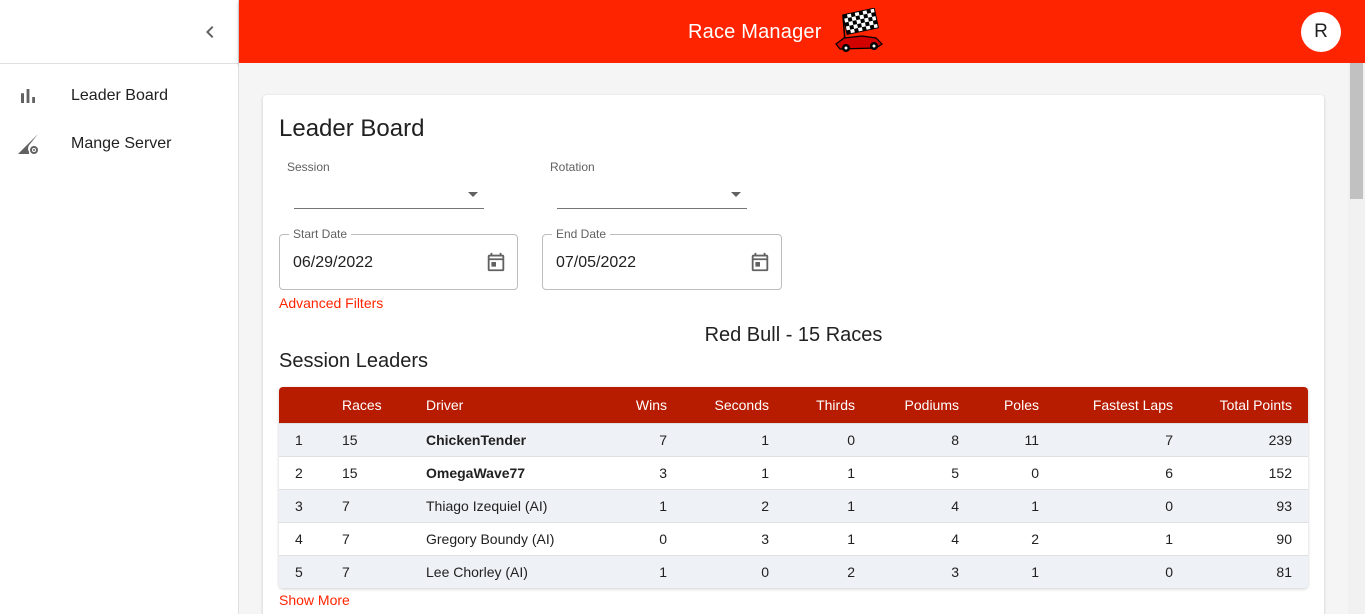 The width and height of the screenshot is (1365, 614). I want to click on table-row: 5 7 Lee Chorley (AI) 1 0 2 3 1 0 81, so click(793, 571).